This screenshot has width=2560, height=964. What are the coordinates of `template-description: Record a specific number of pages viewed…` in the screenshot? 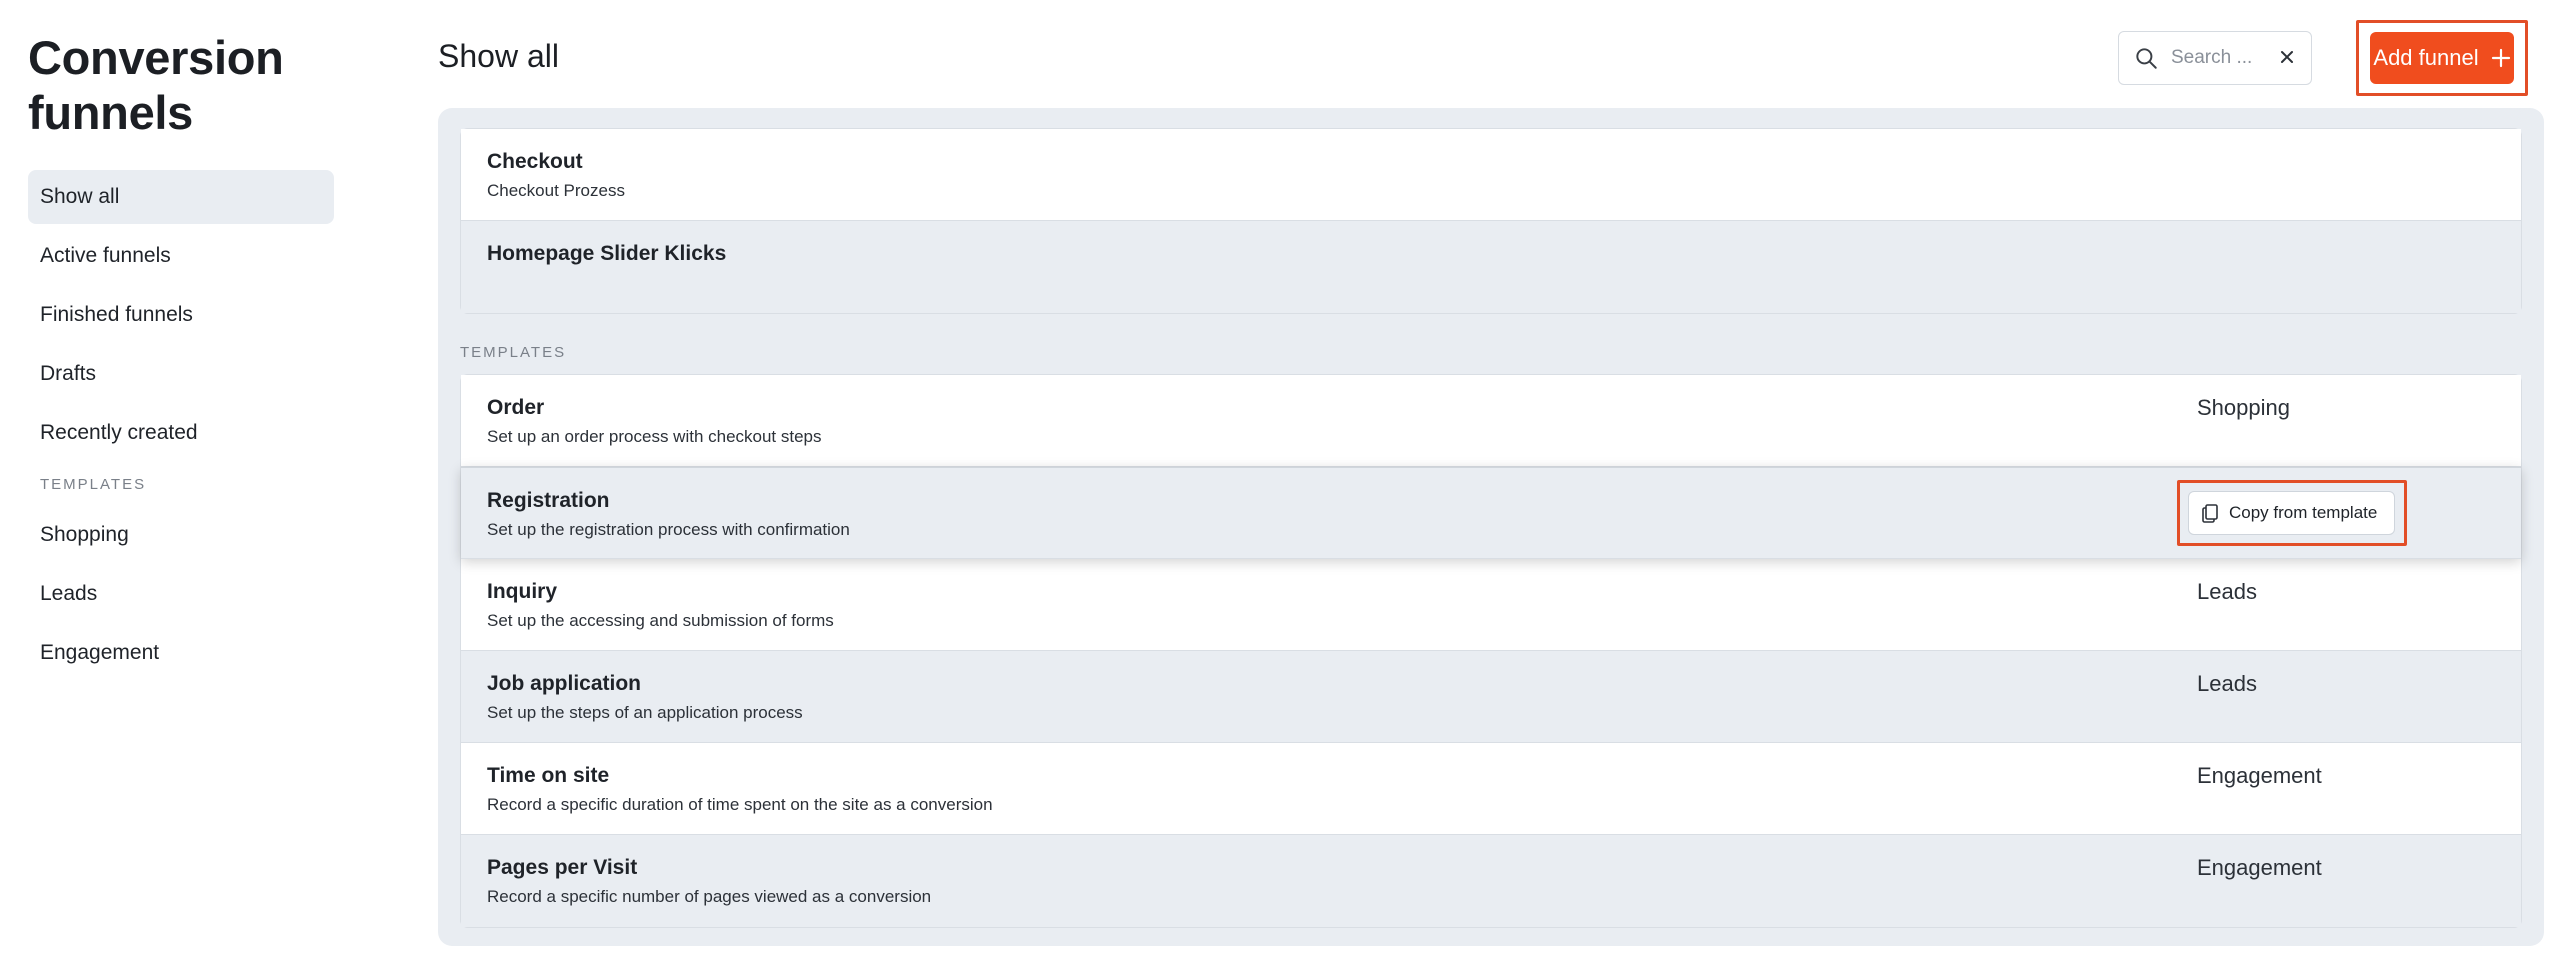 It's located at (709, 896).